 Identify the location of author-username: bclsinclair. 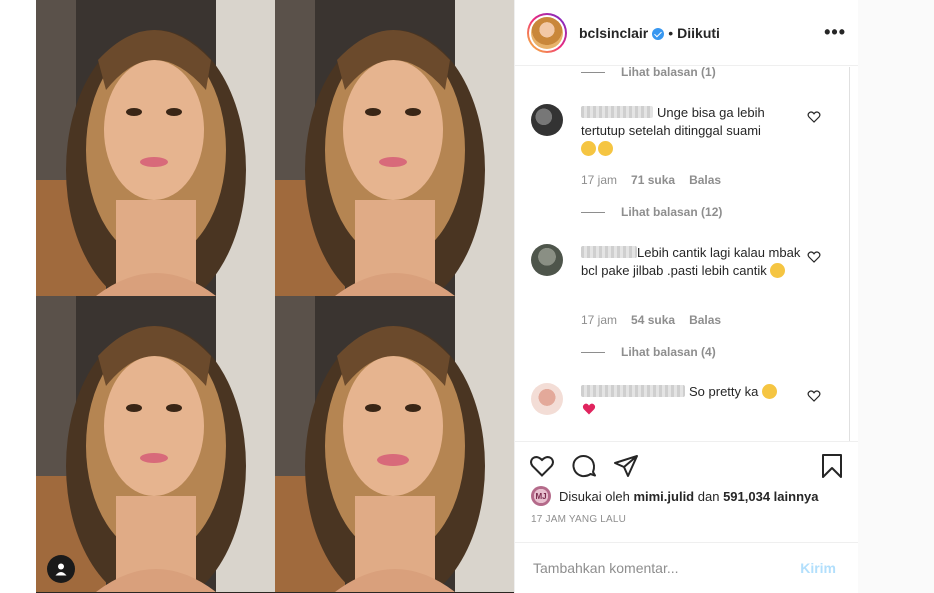
(613, 33).